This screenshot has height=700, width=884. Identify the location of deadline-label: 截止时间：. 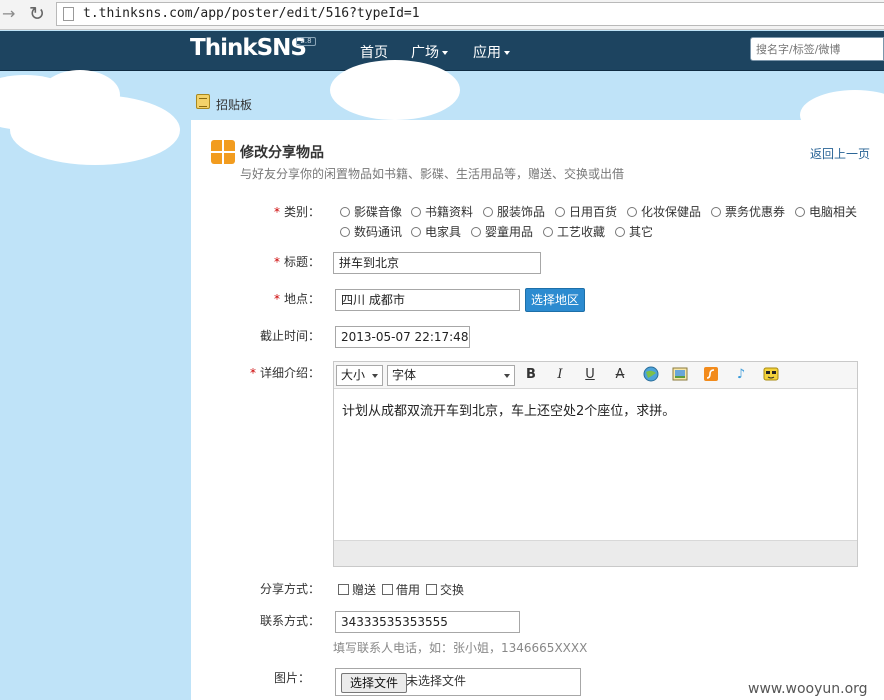
(289, 336).